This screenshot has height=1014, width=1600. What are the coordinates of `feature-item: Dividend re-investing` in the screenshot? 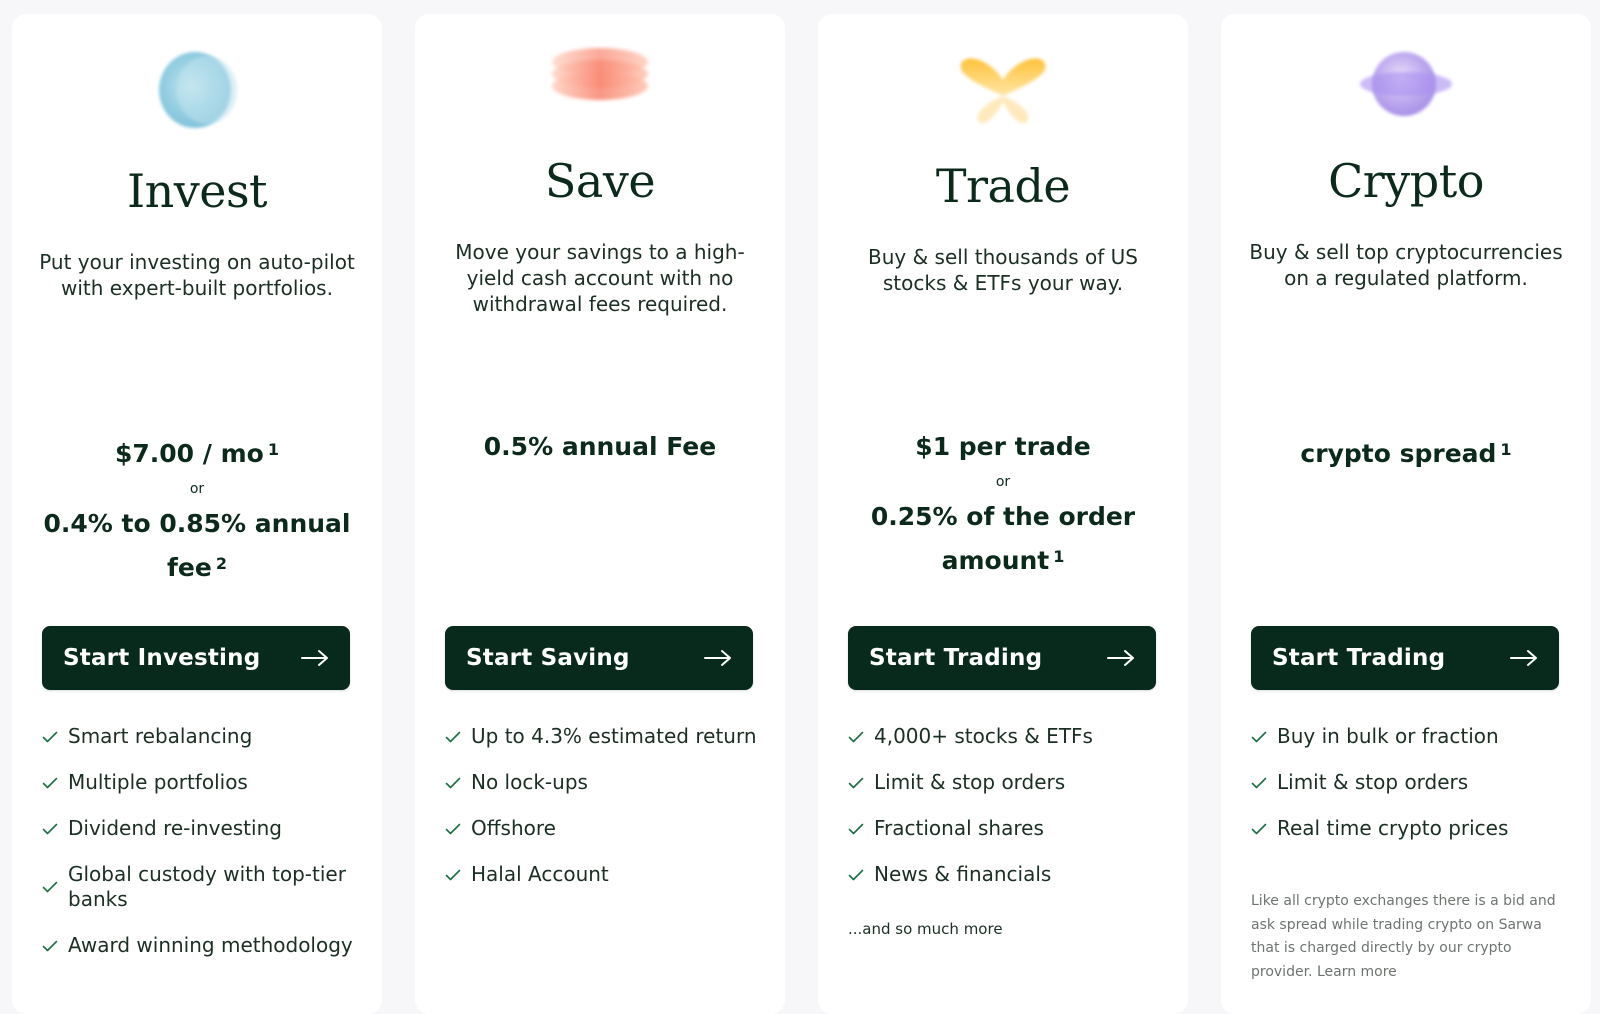 It's located at (205, 828).